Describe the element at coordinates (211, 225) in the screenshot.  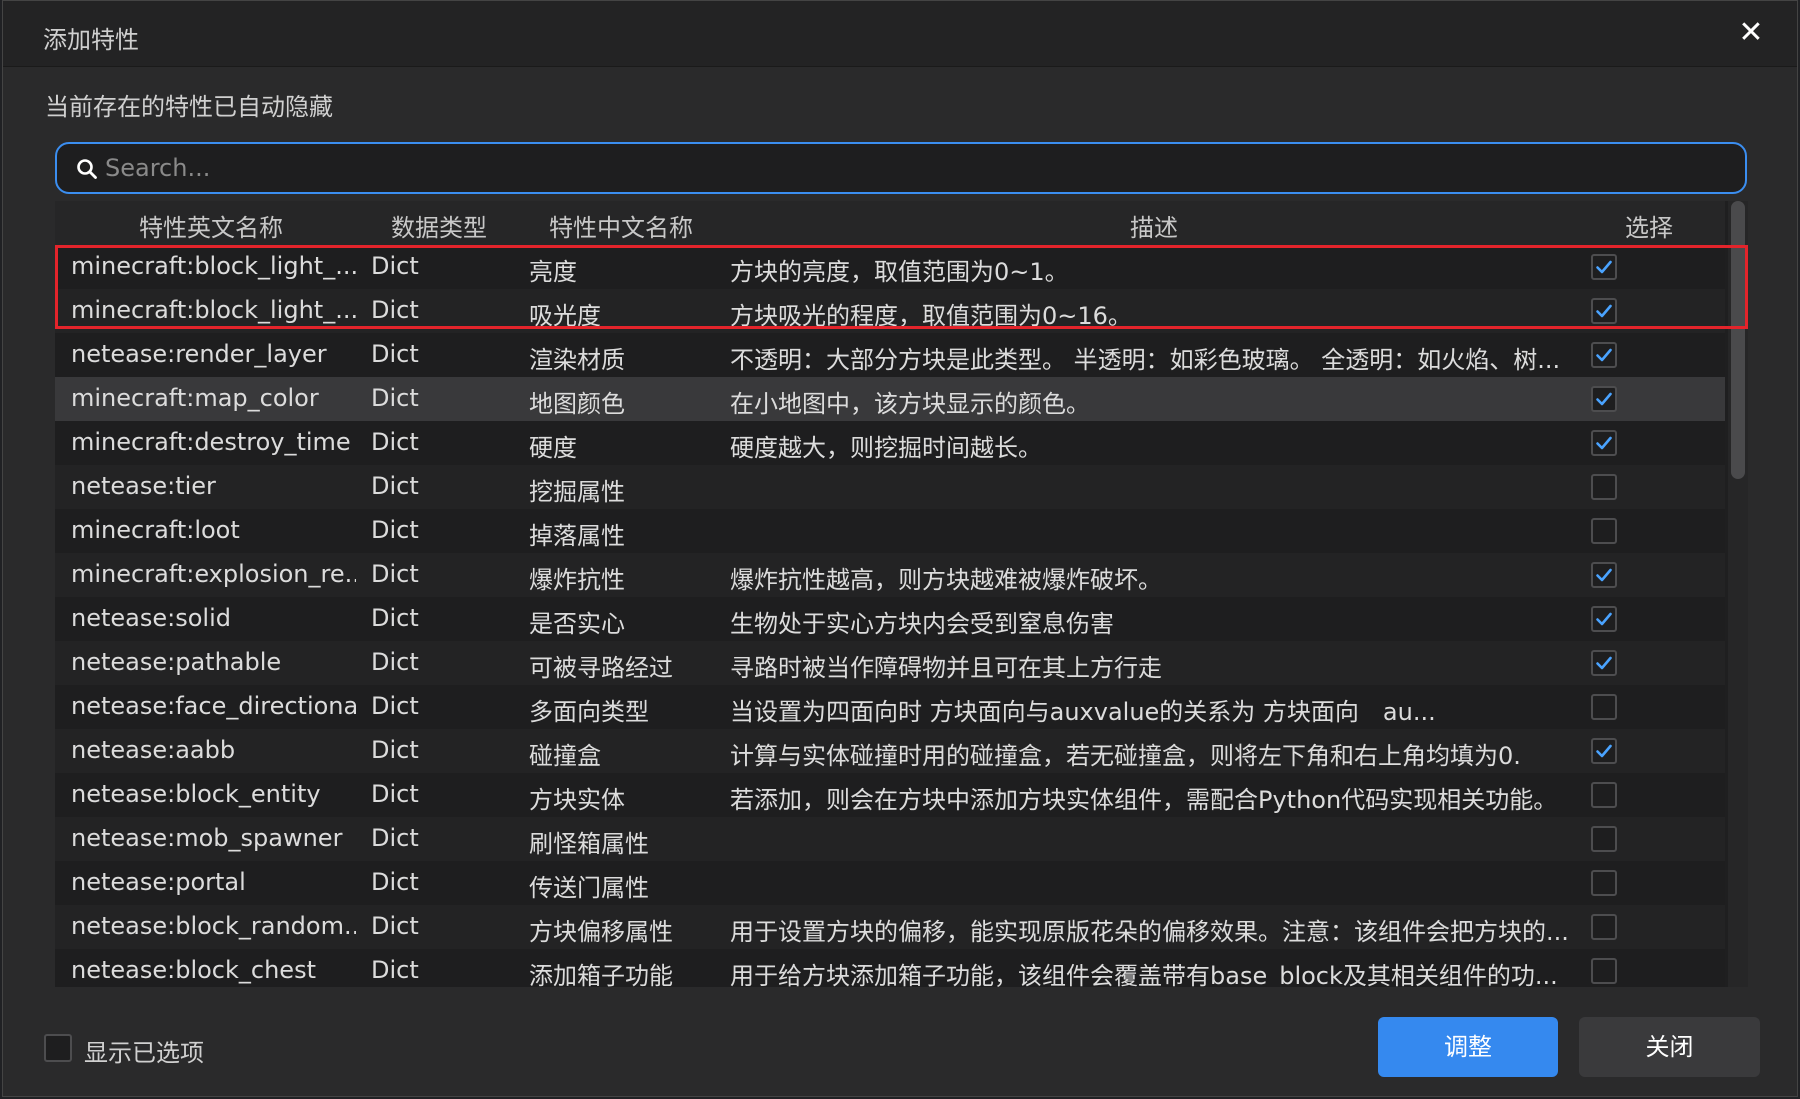
I see `column-header-english-name: 特性英文名称` at that location.